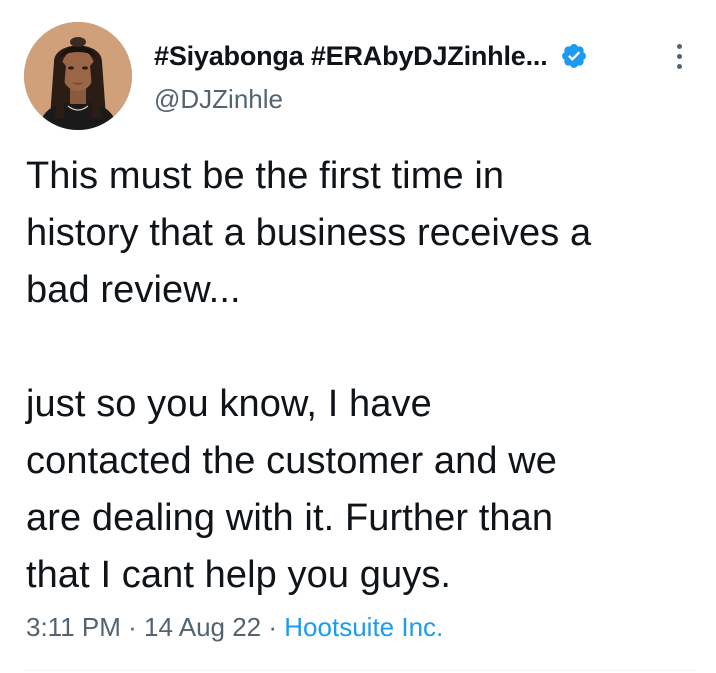  I want to click on tweet-line: just so you know, I have, so click(229, 404).